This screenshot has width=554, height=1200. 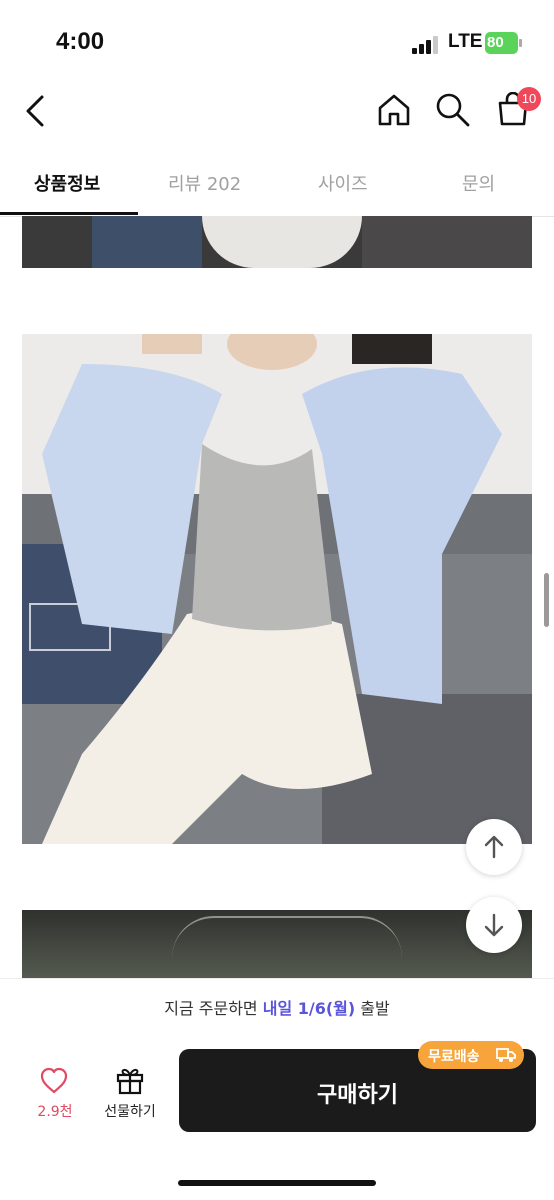 I want to click on tab-size: 사이즈, so click(x=343, y=183).